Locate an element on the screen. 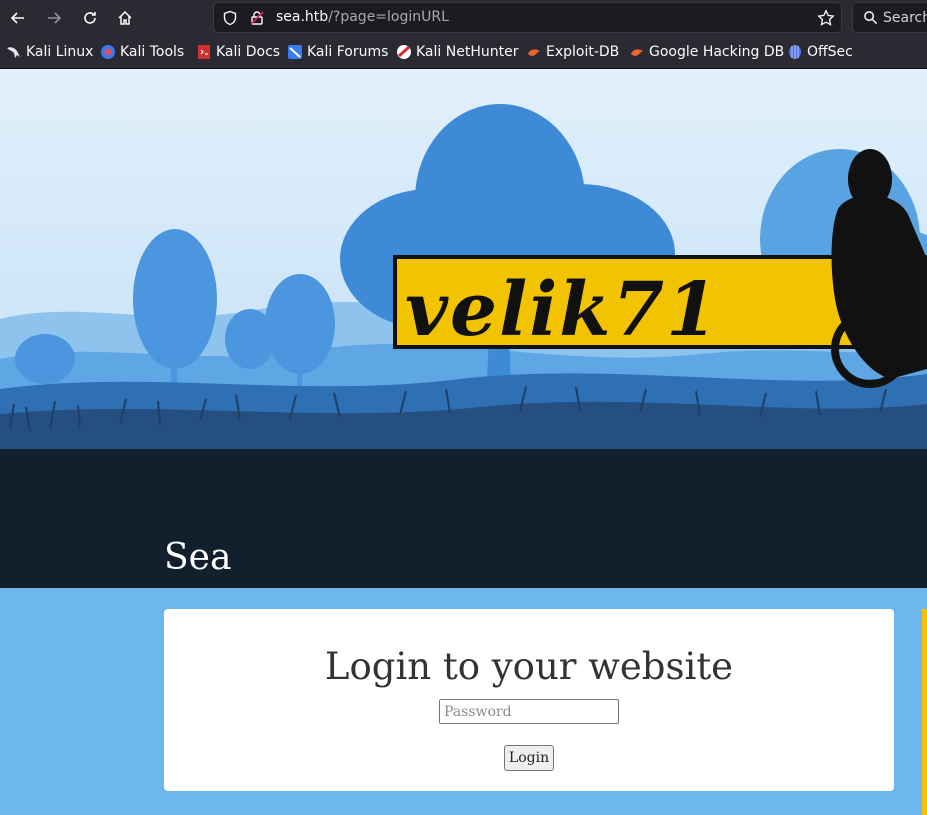 Image resolution: width=927 pixels, height=815 pixels. shield-icon is located at coordinates (230, 18).